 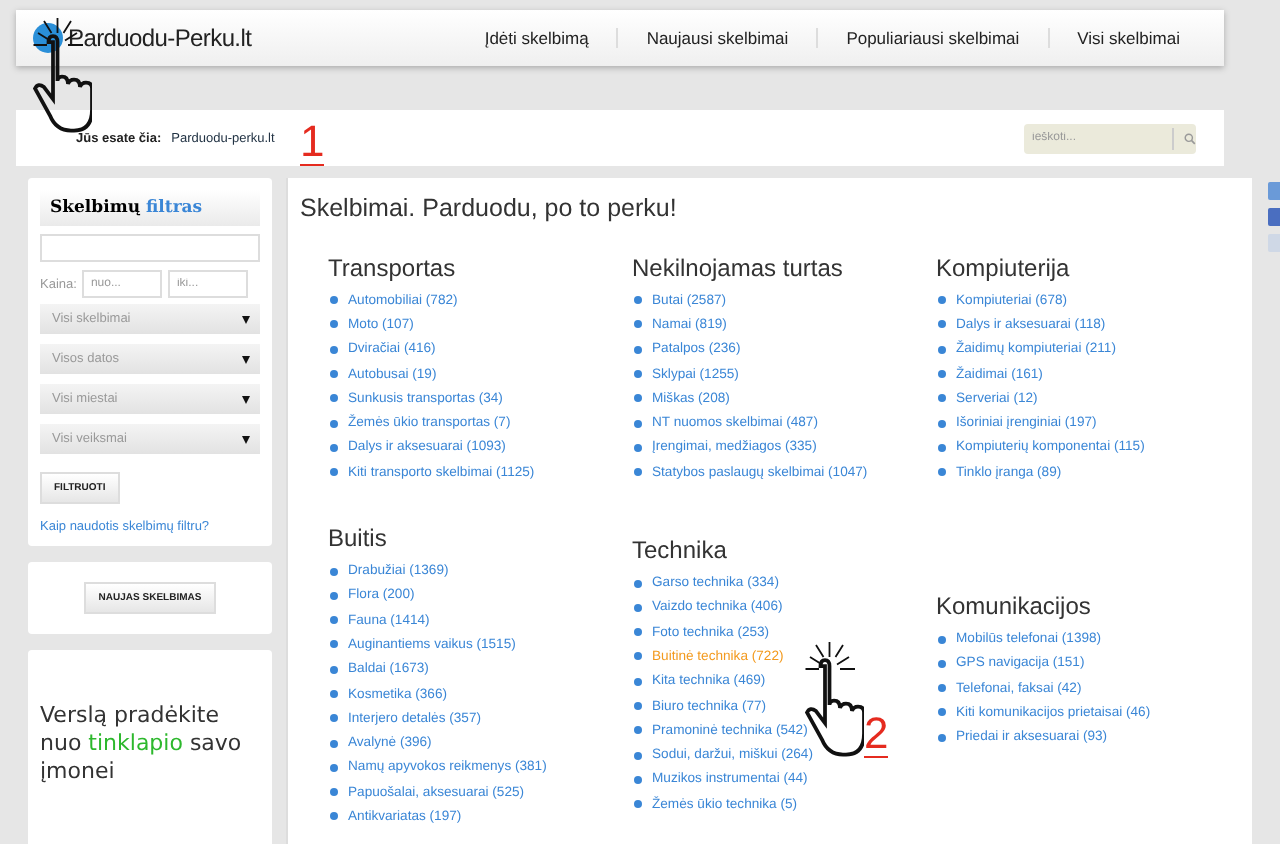 I want to click on page-title: Skelbimai. Parduodu, po to perku!, so click(x=489, y=208).